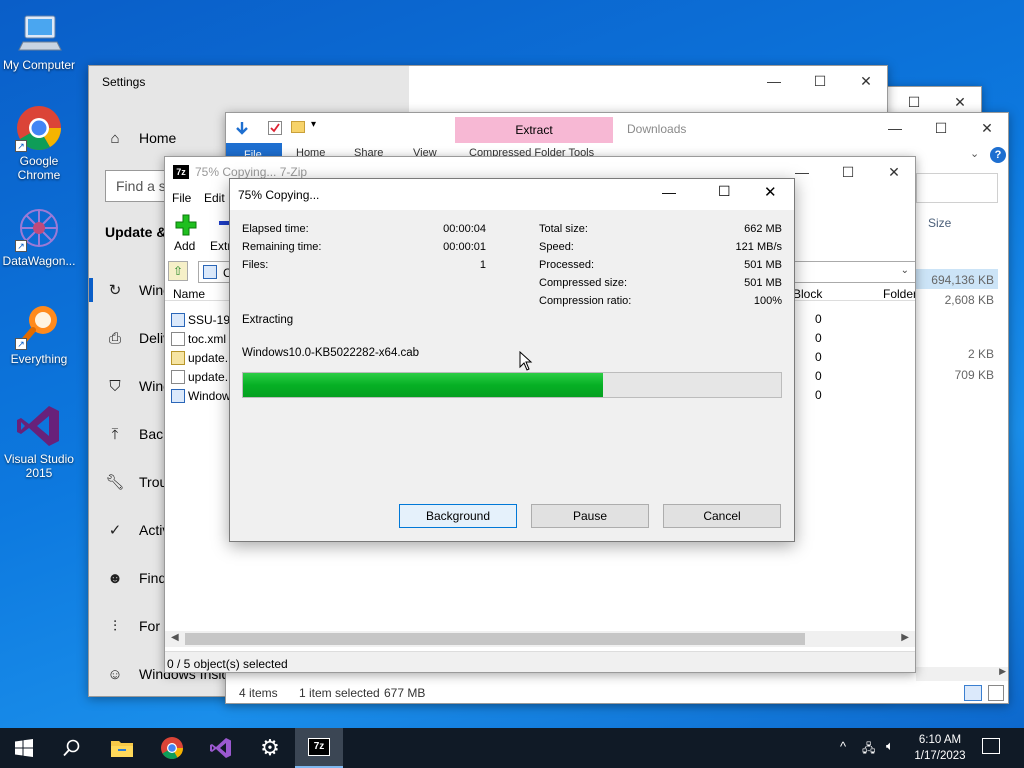 The image size is (1024, 768). I want to click on show-hidden-icons-icon: ^, so click(843, 746).